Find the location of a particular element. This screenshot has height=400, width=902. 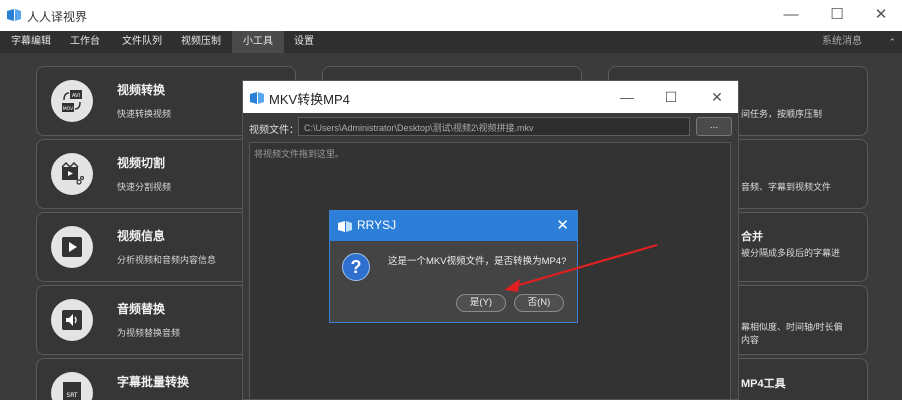

right-card-2-desc: 音频、字幕到视频文件 is located at coordinates (786, 187).